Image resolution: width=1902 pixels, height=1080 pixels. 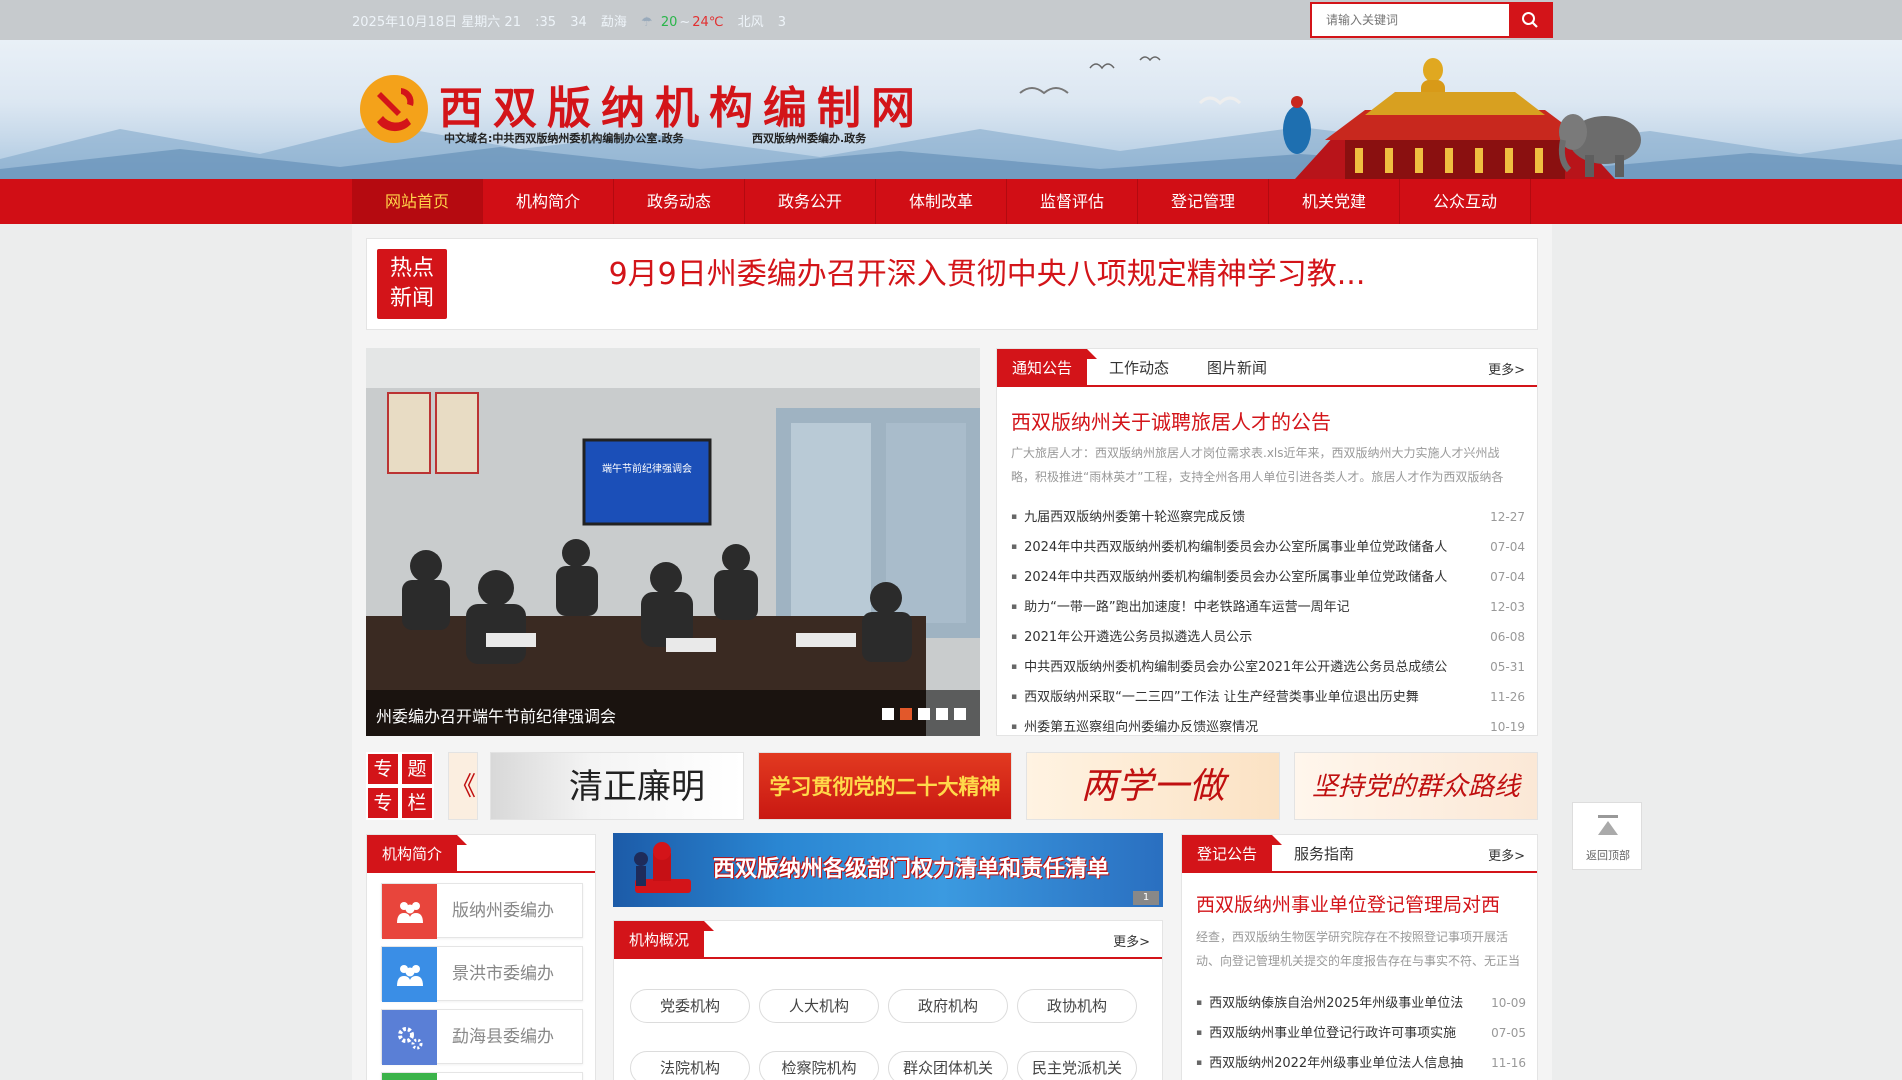 I want to click on list-item: 州委第五巡察组向州委编办反馈巡察情况 10-19, so click(x=1268, y=727).